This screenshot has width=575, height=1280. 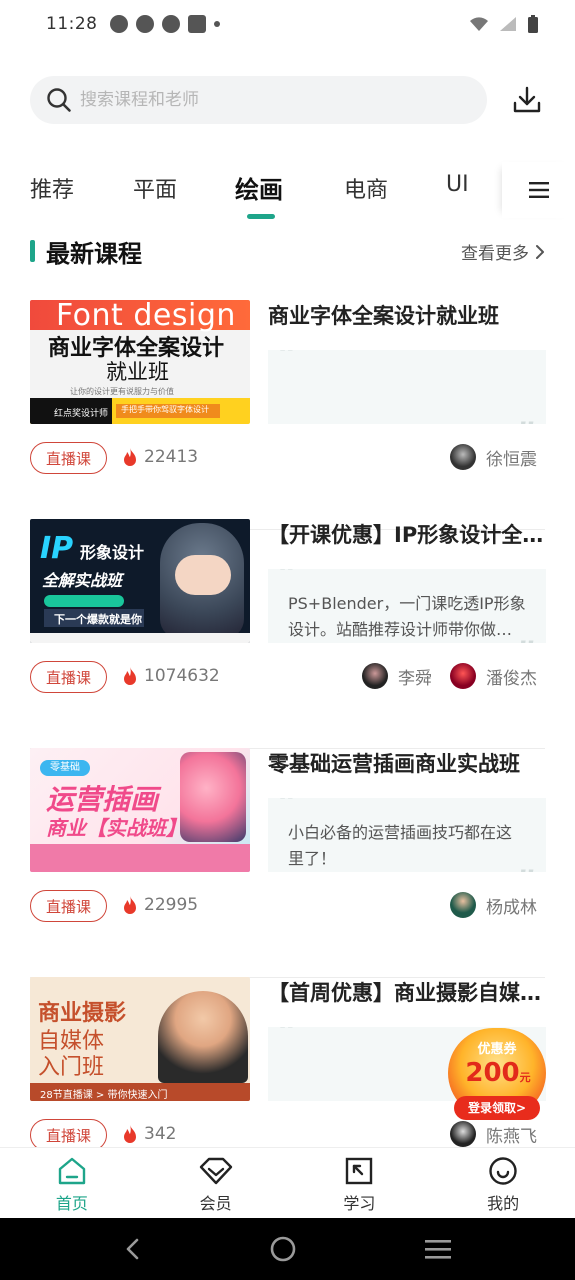 I want to click on thumbnail-photo, so click(x=203, y=1037).